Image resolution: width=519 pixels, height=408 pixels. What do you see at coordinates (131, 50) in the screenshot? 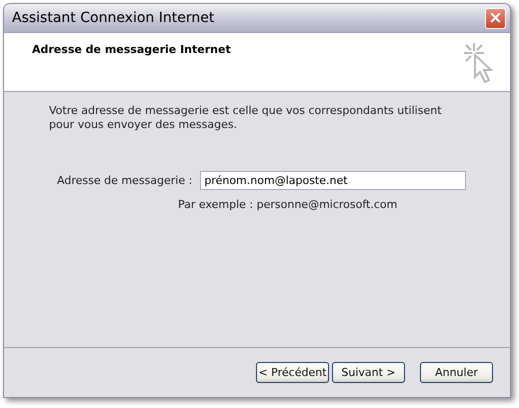
I see `page-title: Adresse de messagerie Internet` at bounding box center [131, 50].